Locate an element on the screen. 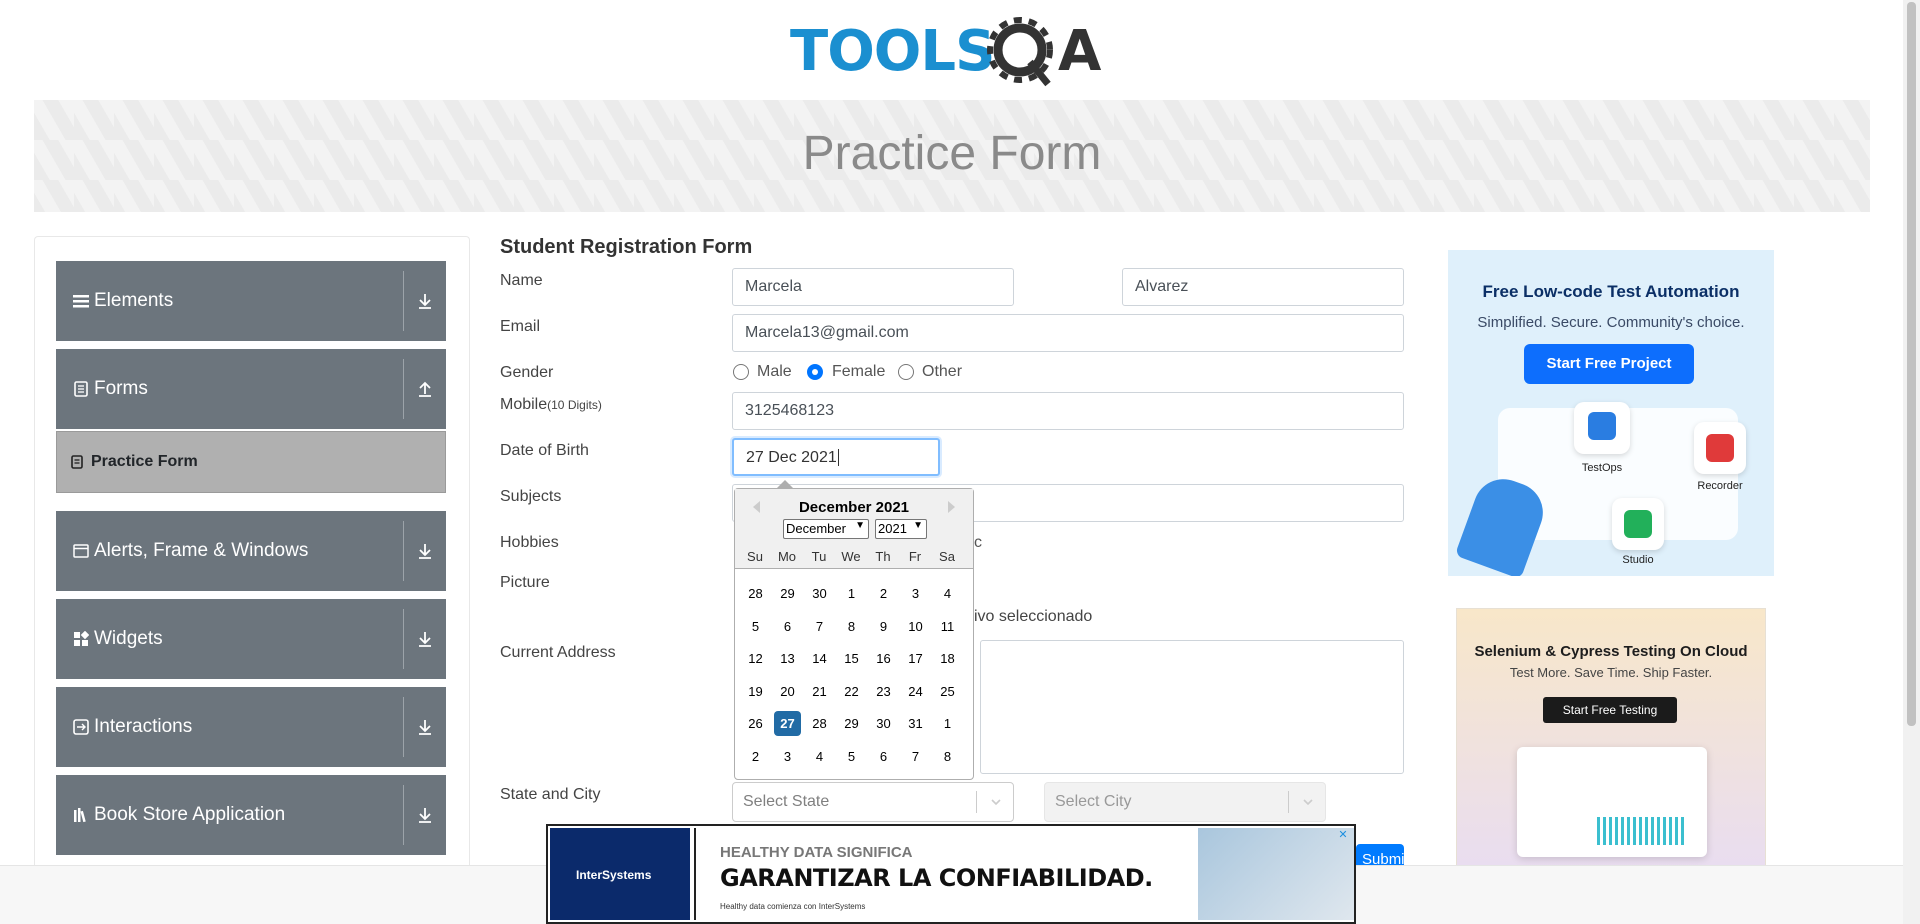 The image size is (1920, 924). sidebar-item-practice-form: Practice Form is located at coordinates (251, 462).